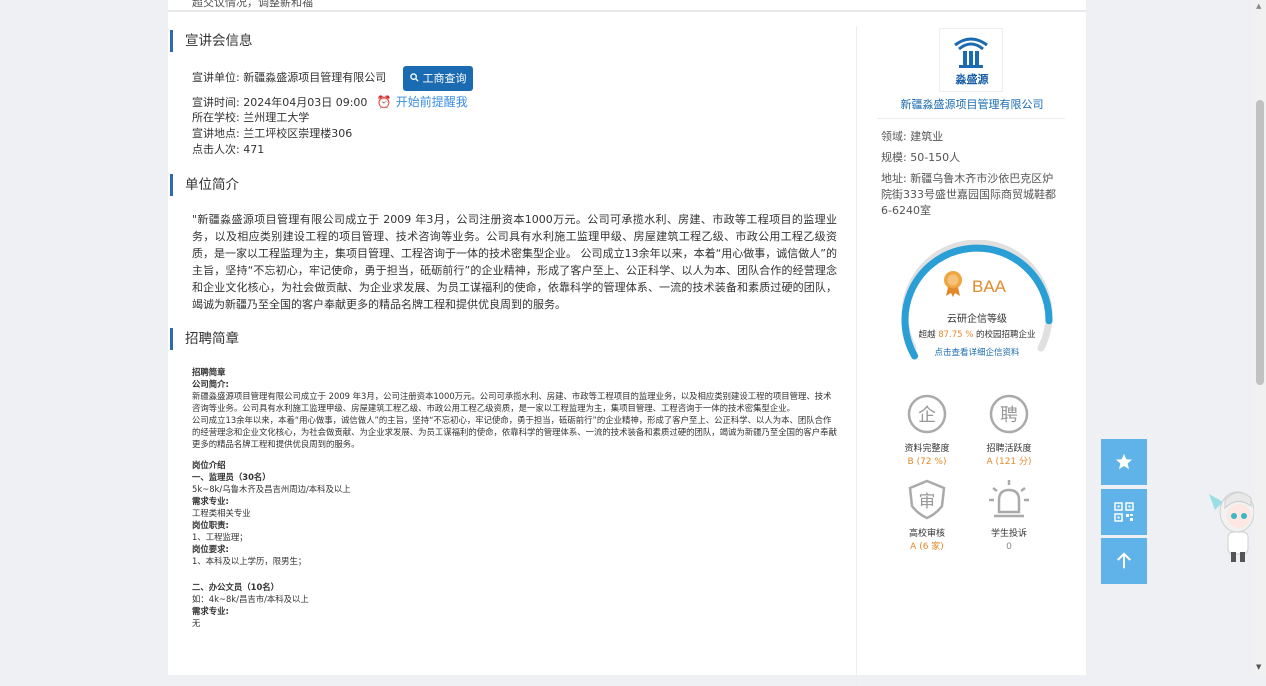 The image size is (1266, 686). I want to click on scale-label: 规模:, so click(894, 157).